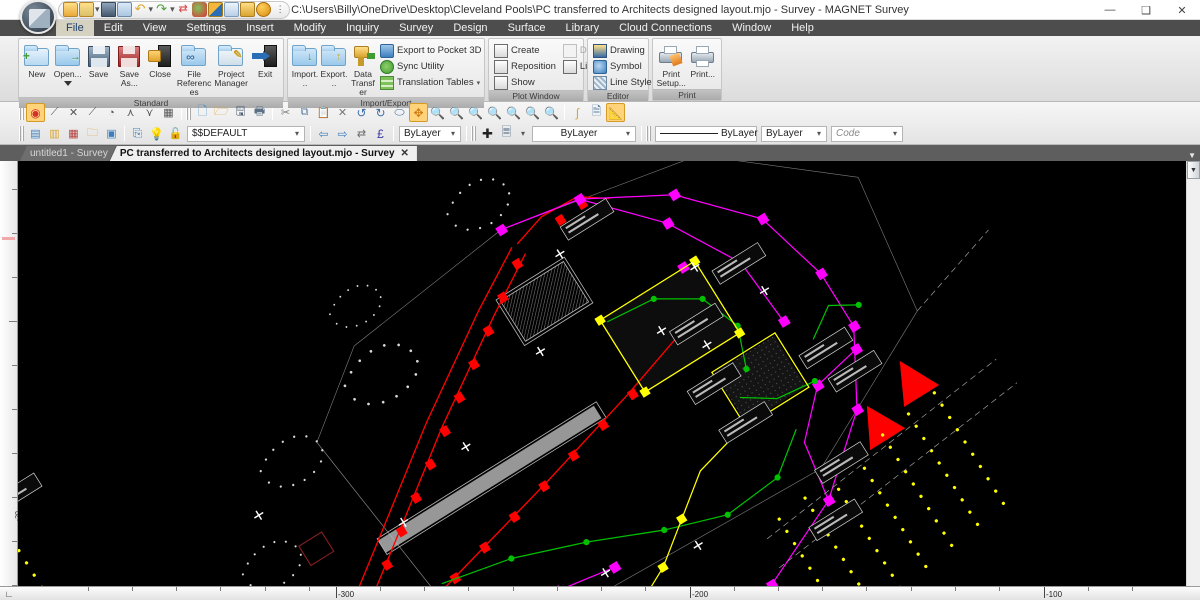 The width and height of the screenshot is (1200, 600). What do you see at coordinates (263, 9) in the screenshot?
I see `qat-help-icon` at bounding box center [263, 9].